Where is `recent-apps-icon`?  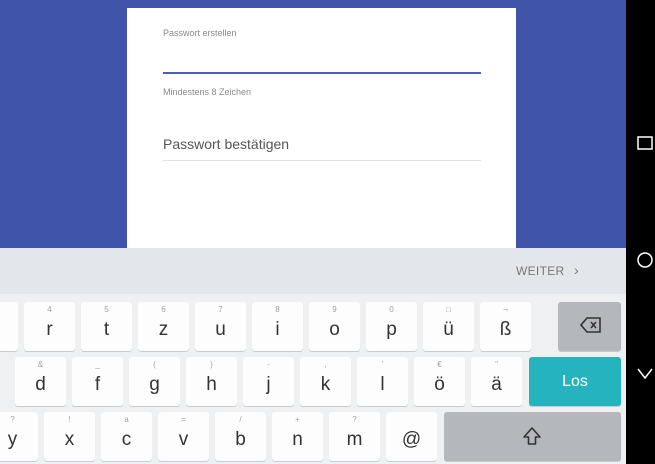 recent-apps-icon is located at coordinates (645, 143).